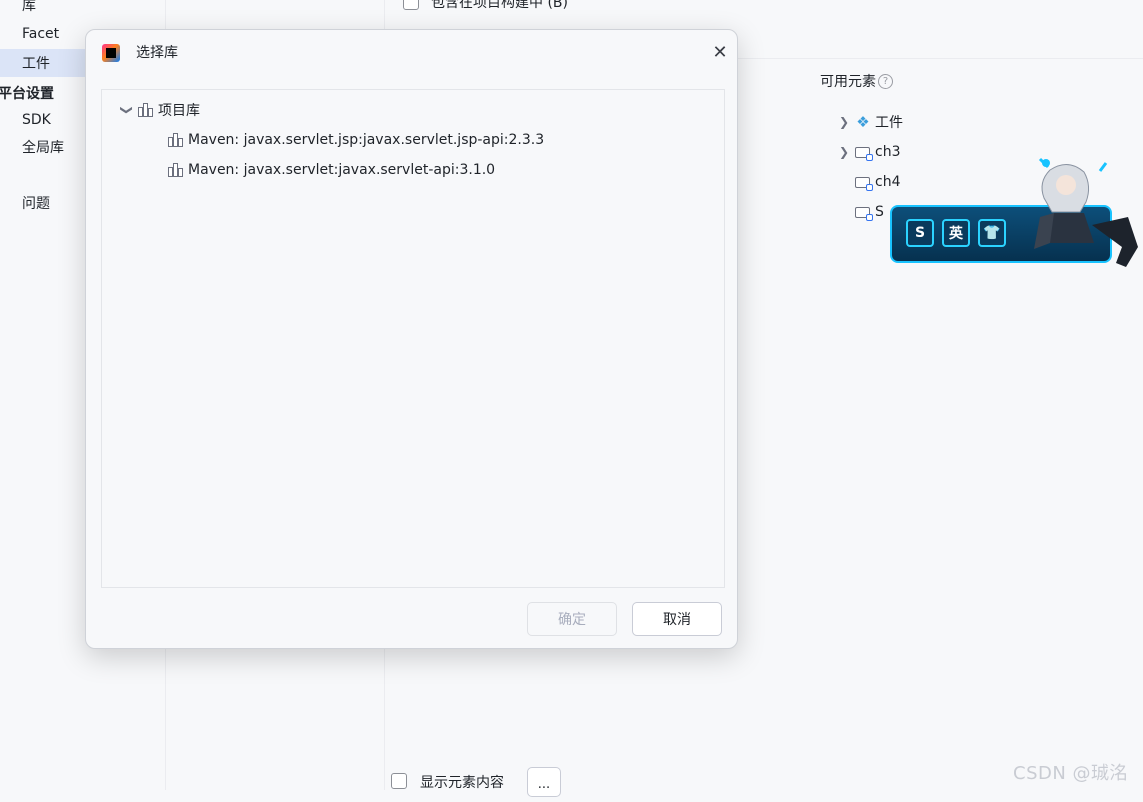 This screenshot has width=1143, height=802. I want to click on tree-row-label: 工件, so click(889, 123).